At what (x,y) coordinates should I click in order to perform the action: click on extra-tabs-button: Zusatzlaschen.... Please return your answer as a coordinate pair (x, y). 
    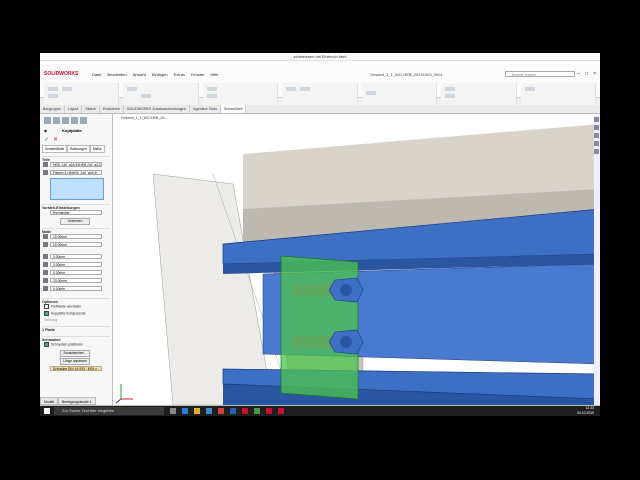
    Looking at the image, I should click on (75, 353).